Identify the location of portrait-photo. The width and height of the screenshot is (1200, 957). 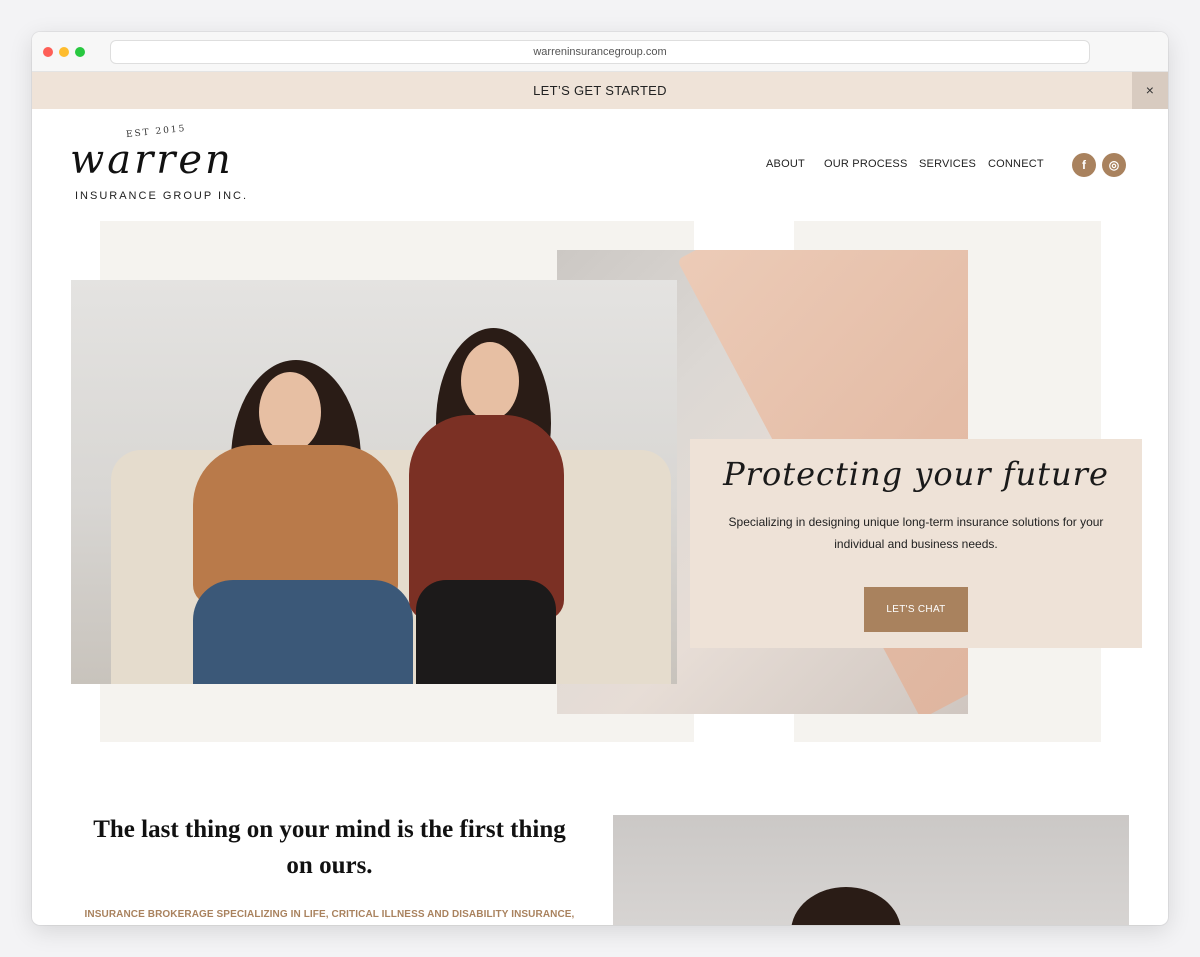
(871, 870).